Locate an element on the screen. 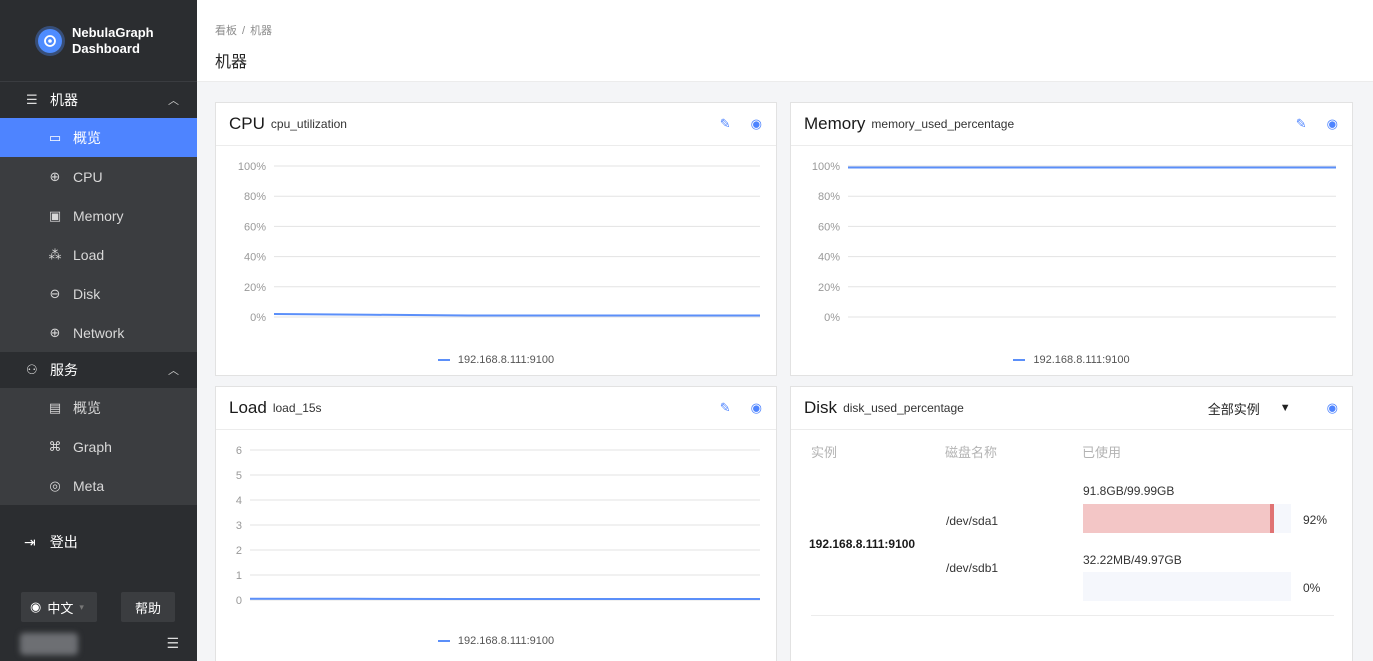  panel-header: CPU cpu_utilization ✎ ◉ is located at coordinates (496, 124).